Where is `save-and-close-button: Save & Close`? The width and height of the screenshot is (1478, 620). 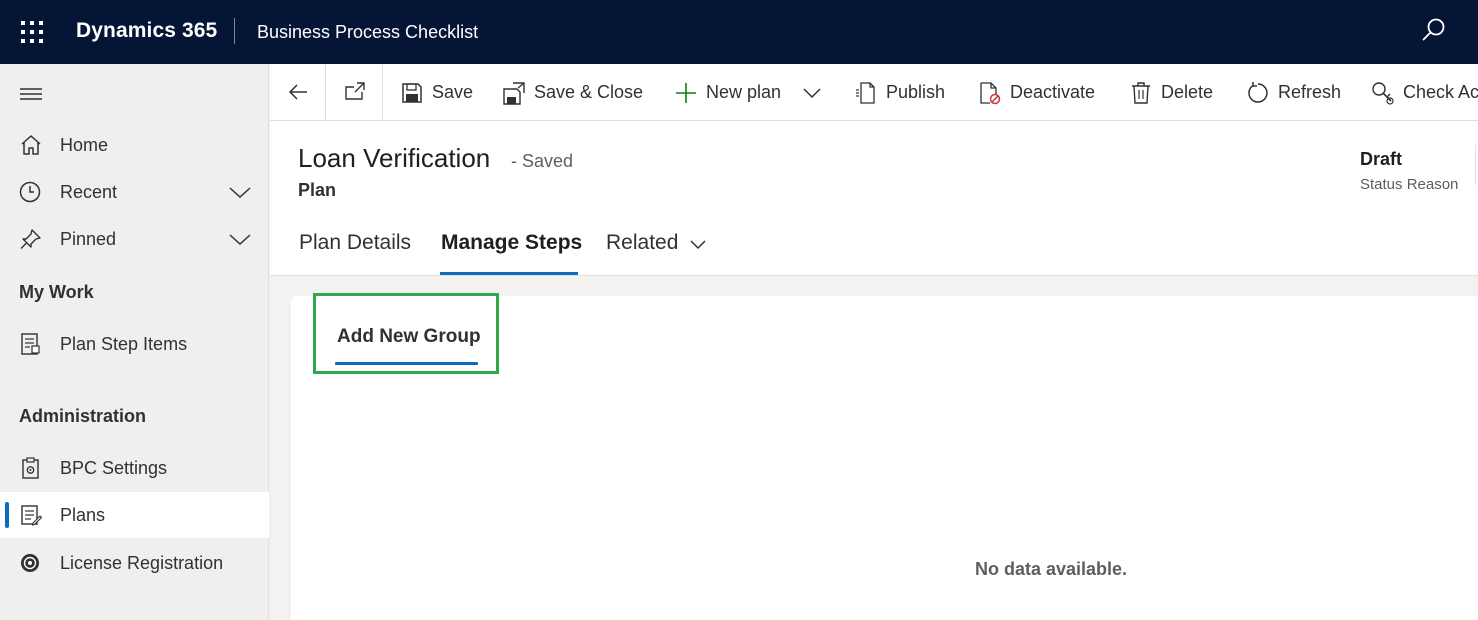
save-and-close-button: Save & Close is located at coordinates (573, 92).